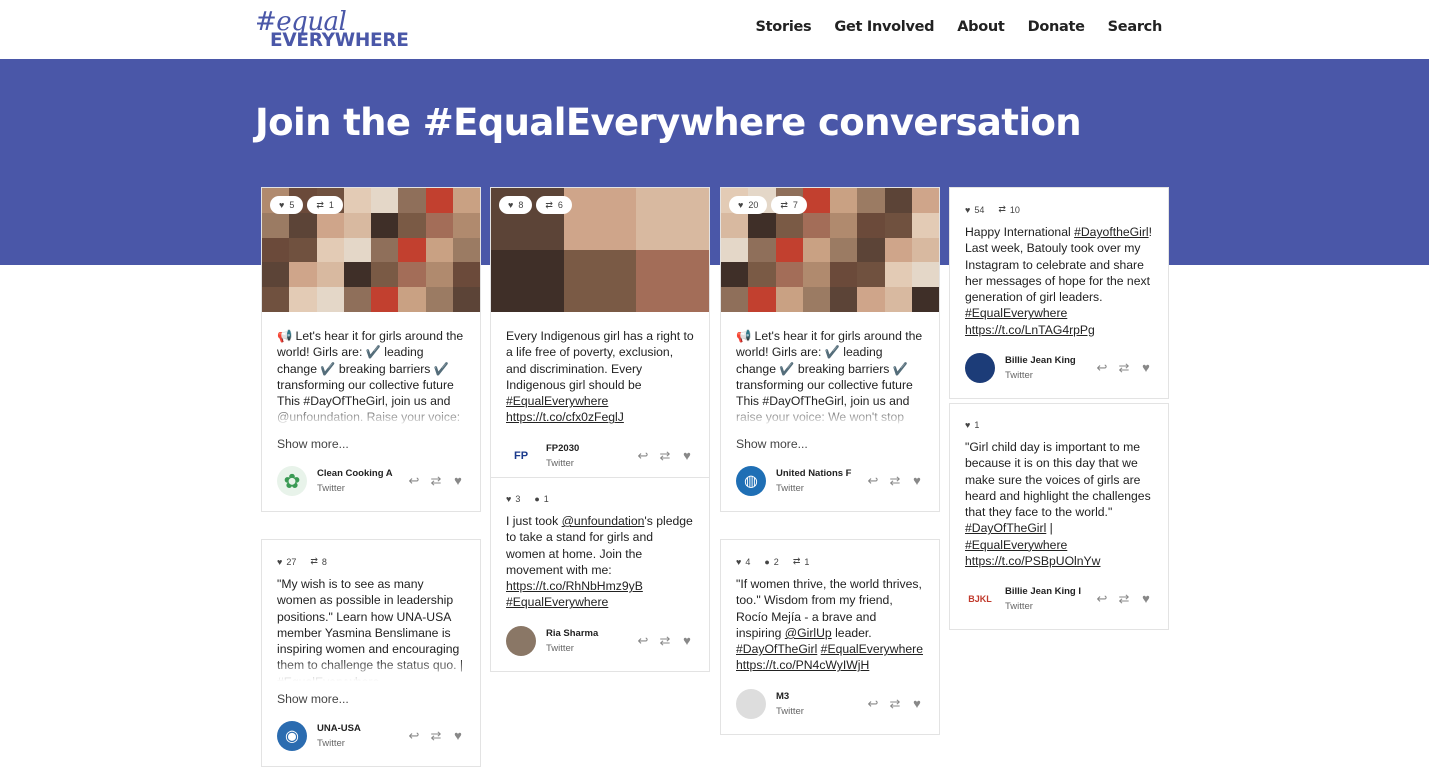  Describe the element at coordinates (751, 481) in the screenshot. I see `avatar: ◍` at that location.